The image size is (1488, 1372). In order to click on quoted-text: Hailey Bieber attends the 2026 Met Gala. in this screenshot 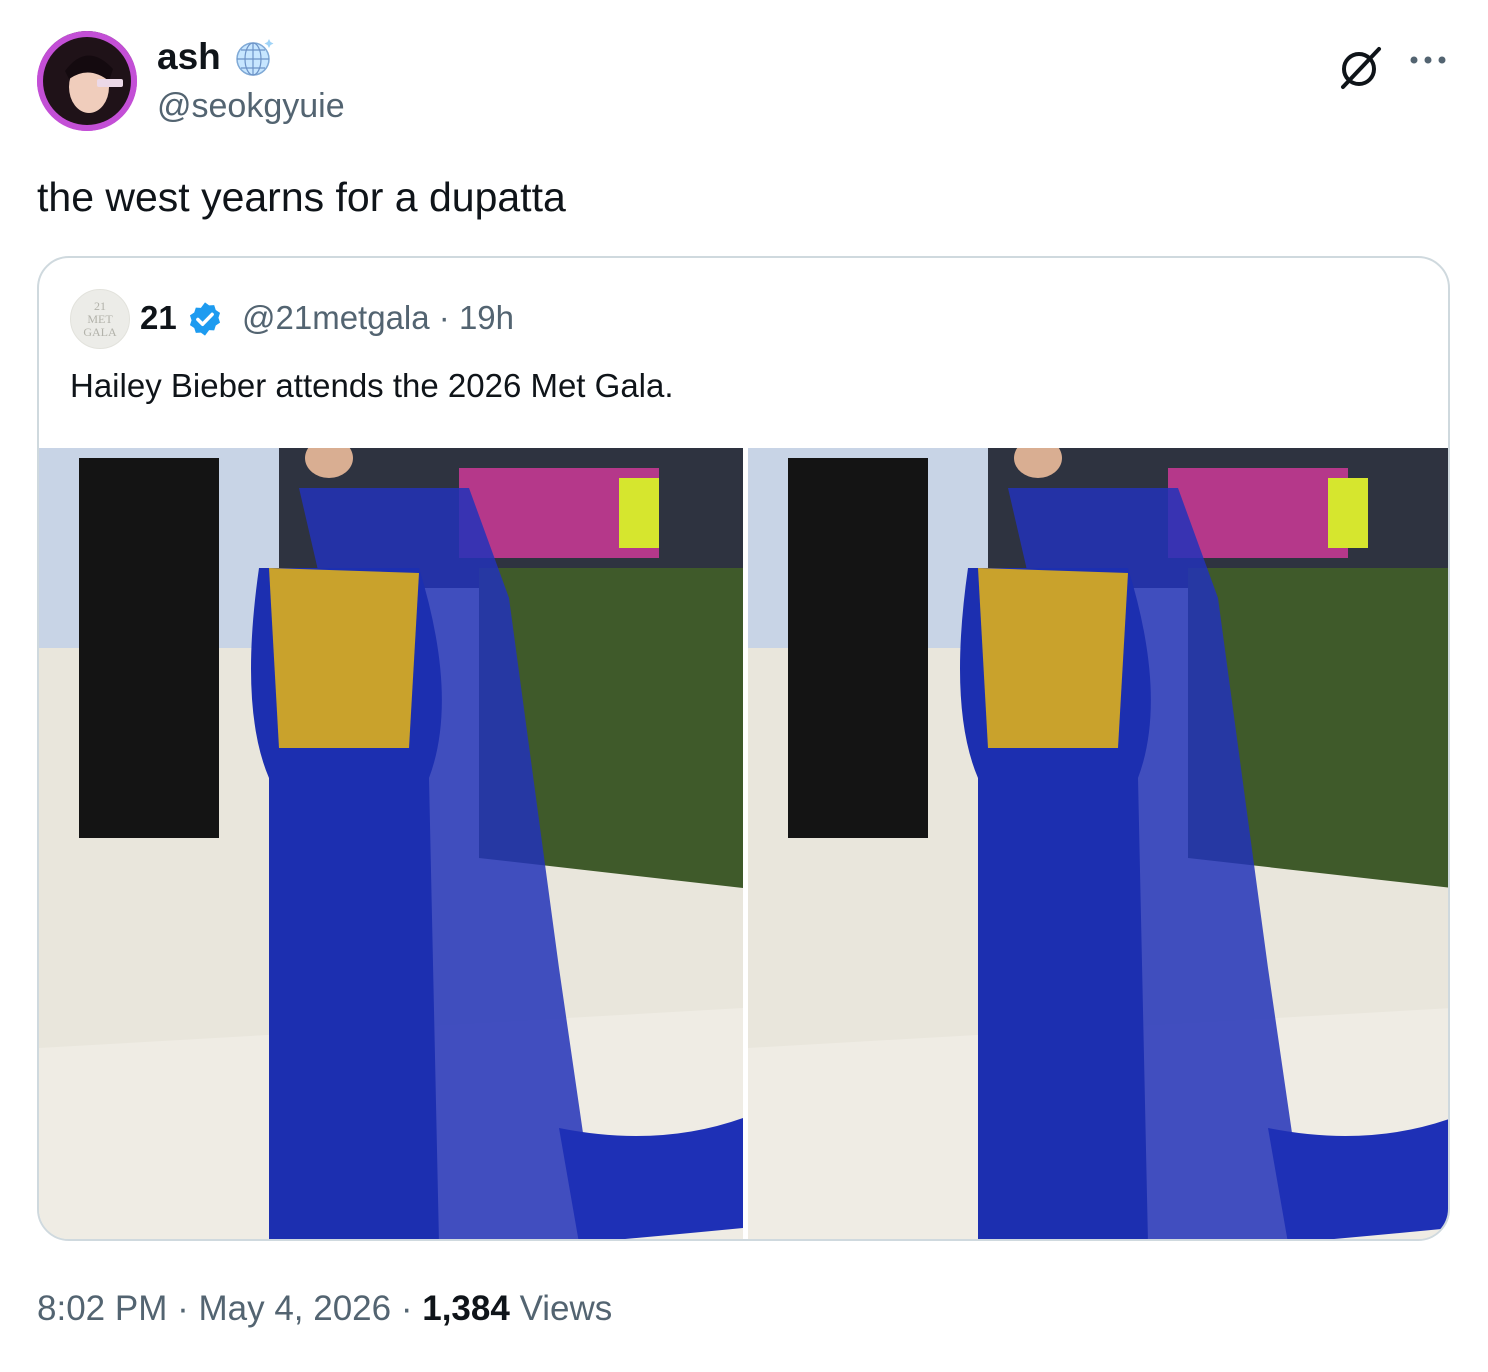, I will do `click(372, 385)`.